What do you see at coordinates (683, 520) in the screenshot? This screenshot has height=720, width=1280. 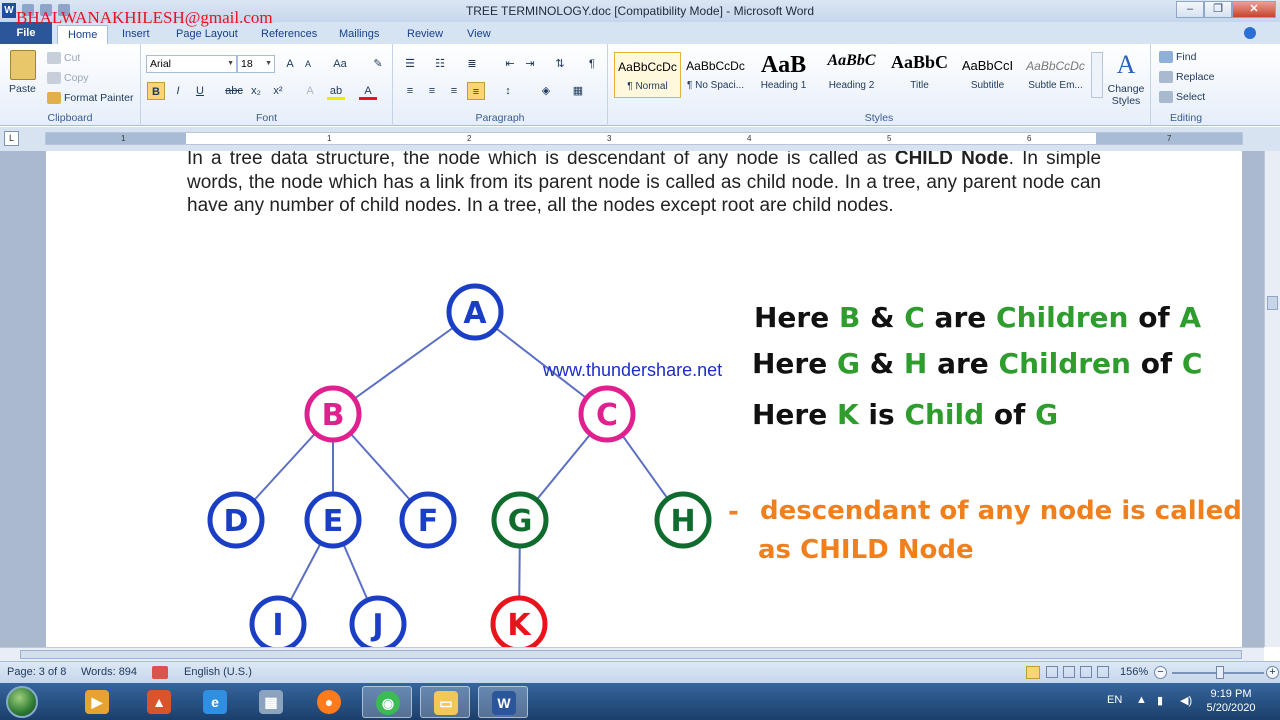 I see `tree-node-h: H` at bounding box center [683, 520].